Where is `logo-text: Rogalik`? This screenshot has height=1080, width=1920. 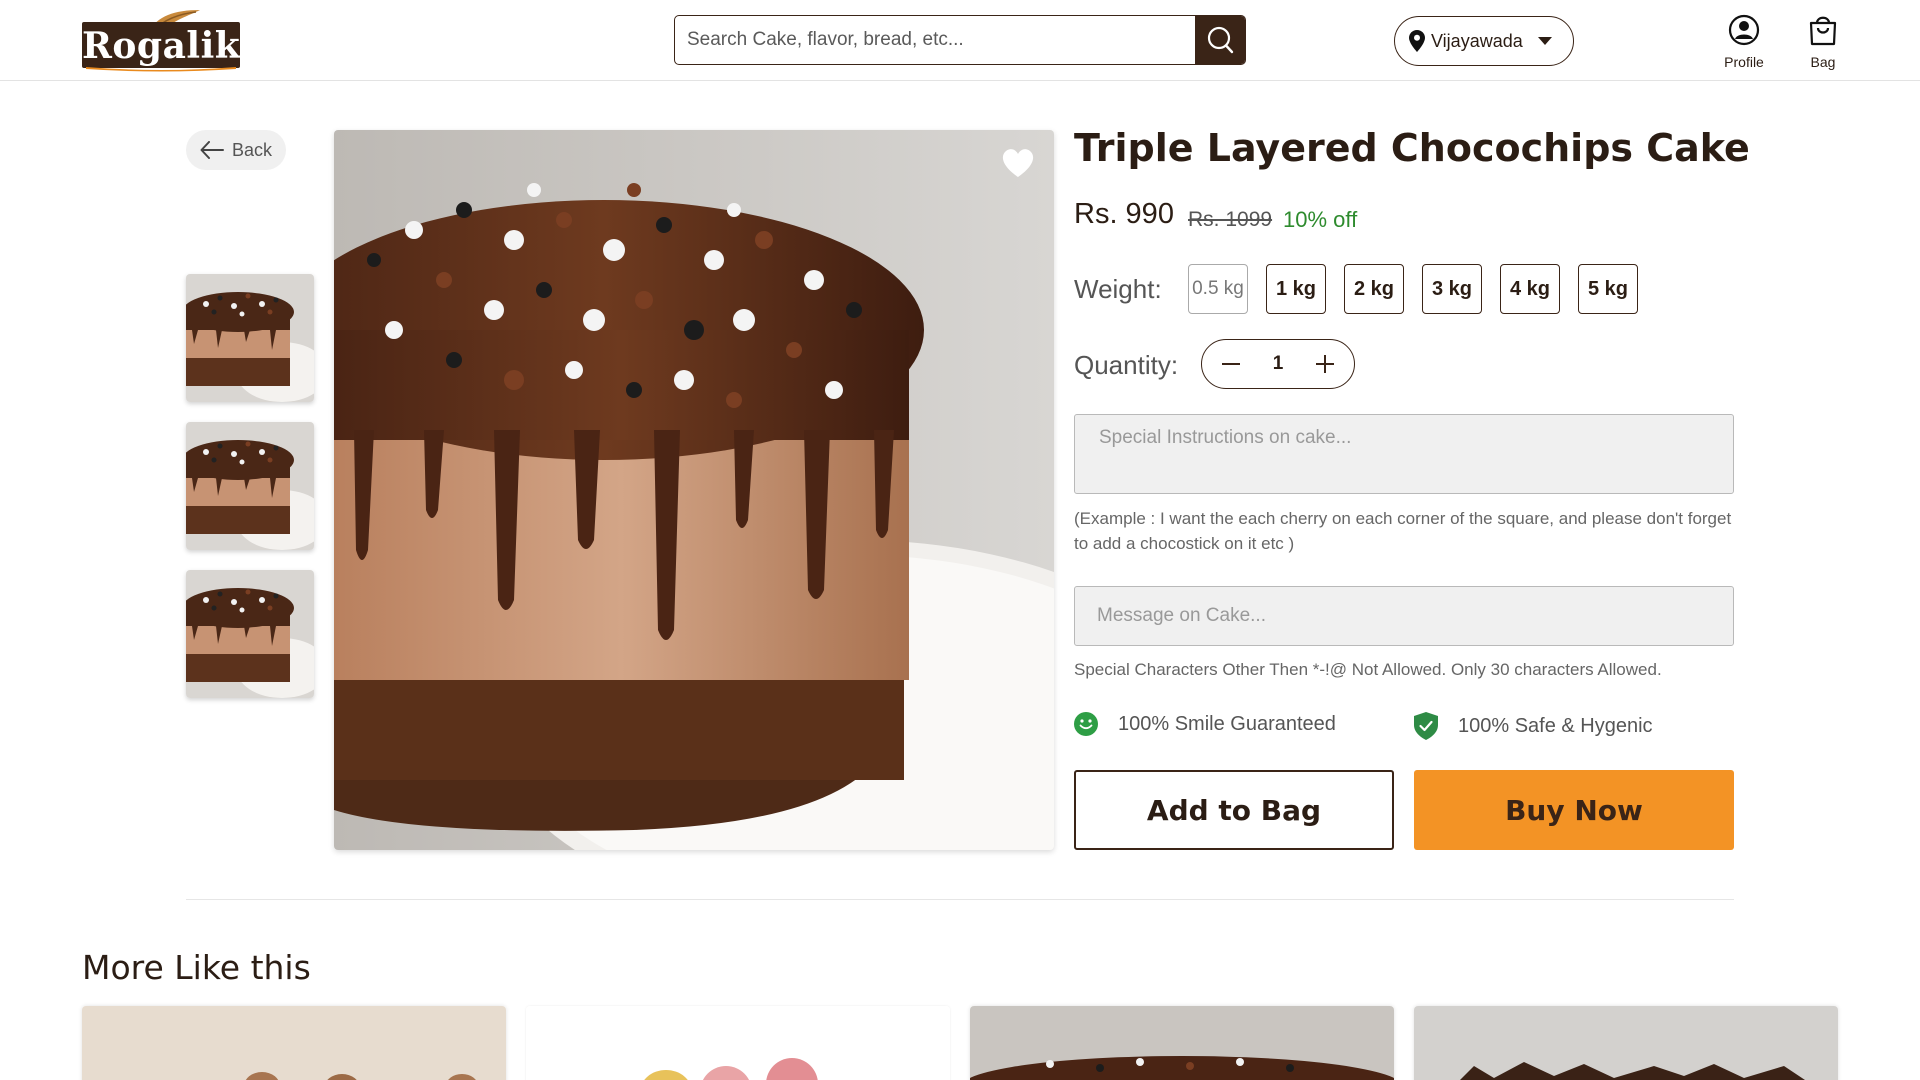
logo-text: Rogalik is located at coordinates (161, 46).